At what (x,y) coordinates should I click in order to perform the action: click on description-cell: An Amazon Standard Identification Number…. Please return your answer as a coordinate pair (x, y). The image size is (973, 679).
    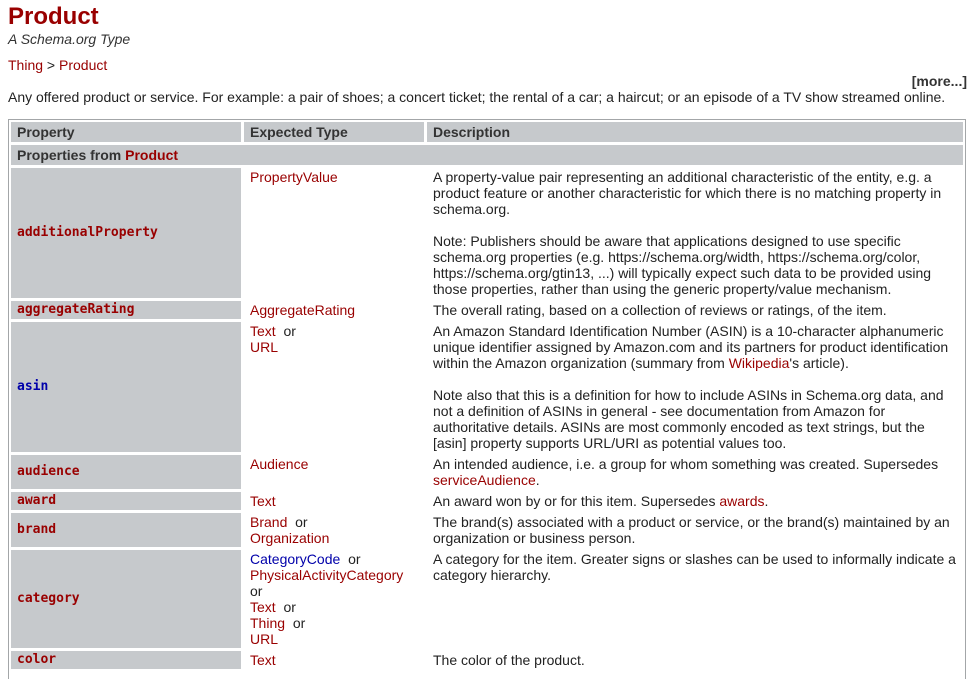
    Looking at the image, I should click on (695, 387).